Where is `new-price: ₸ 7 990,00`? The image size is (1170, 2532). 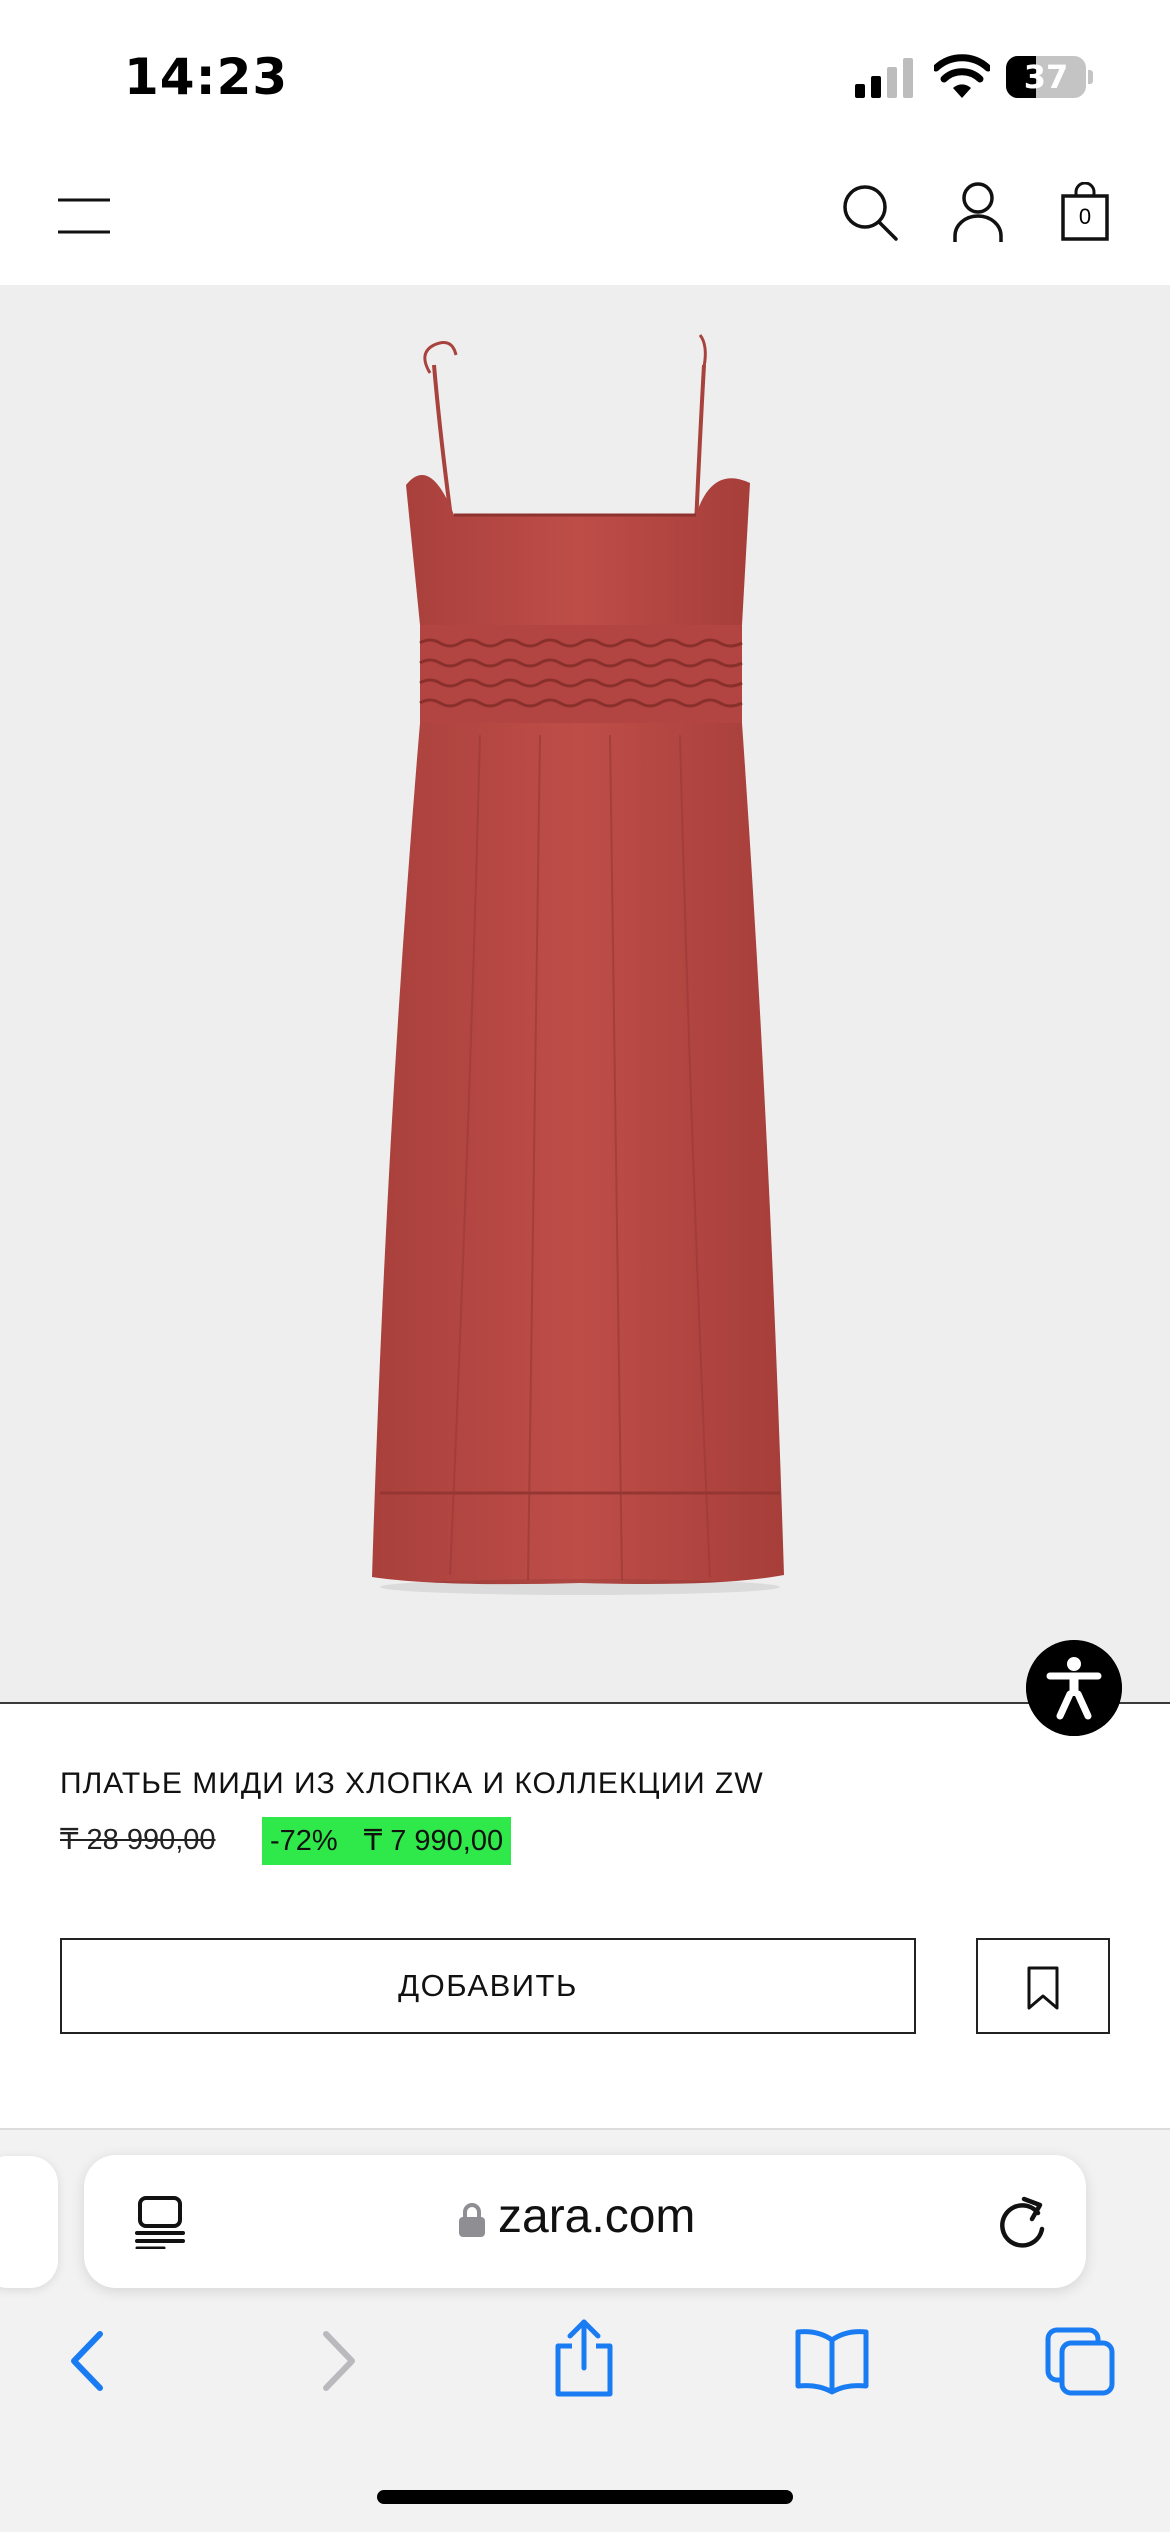
new-price: ₸ 7 990,00 is located at coordinates (433, 1841).